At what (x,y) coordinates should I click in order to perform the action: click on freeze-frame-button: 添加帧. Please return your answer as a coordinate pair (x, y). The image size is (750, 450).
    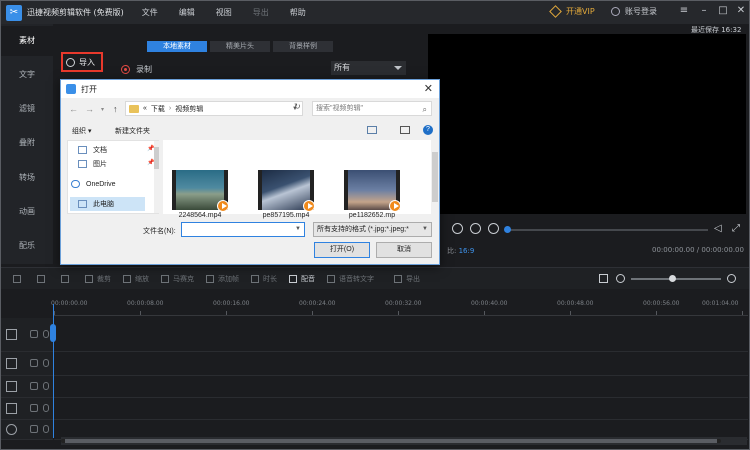
    Looking at the image, I should click on (222, 279).